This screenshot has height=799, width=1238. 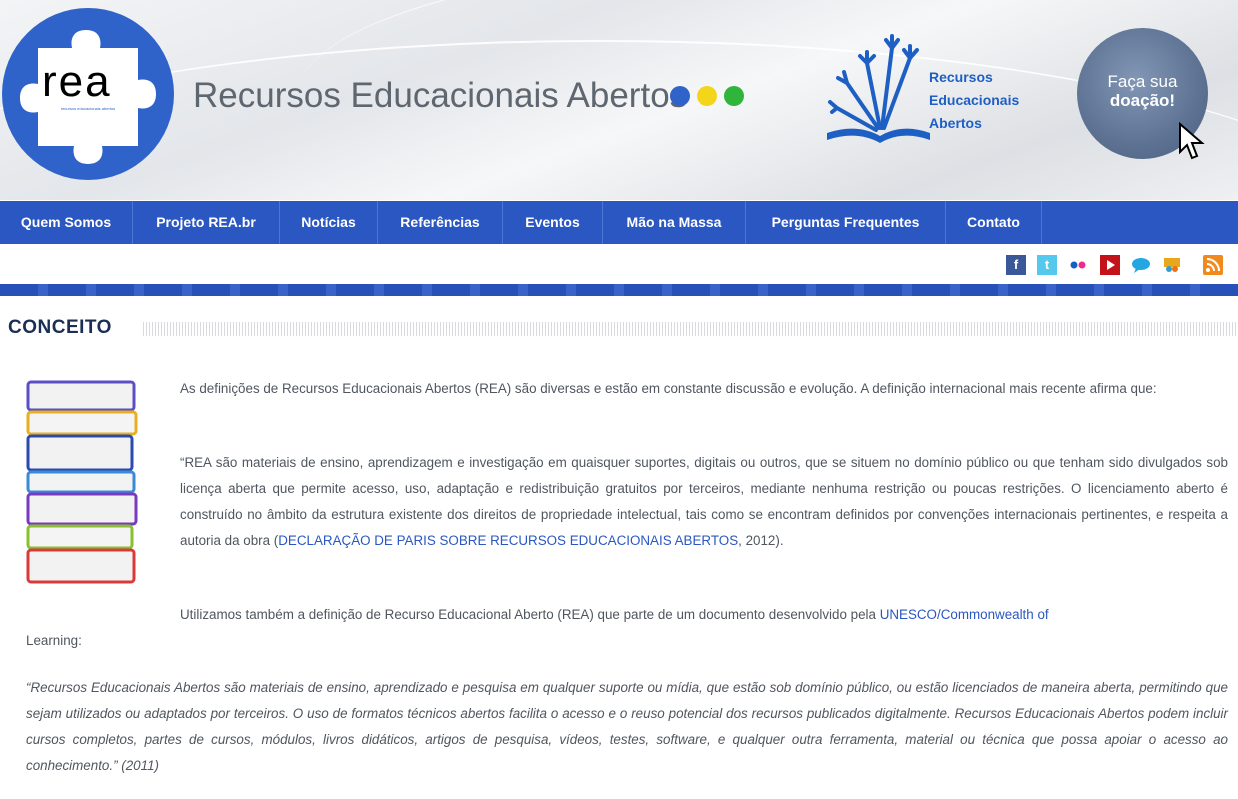 I want to click on donate-line1: Faça sua, so click(x=1142, y=81).